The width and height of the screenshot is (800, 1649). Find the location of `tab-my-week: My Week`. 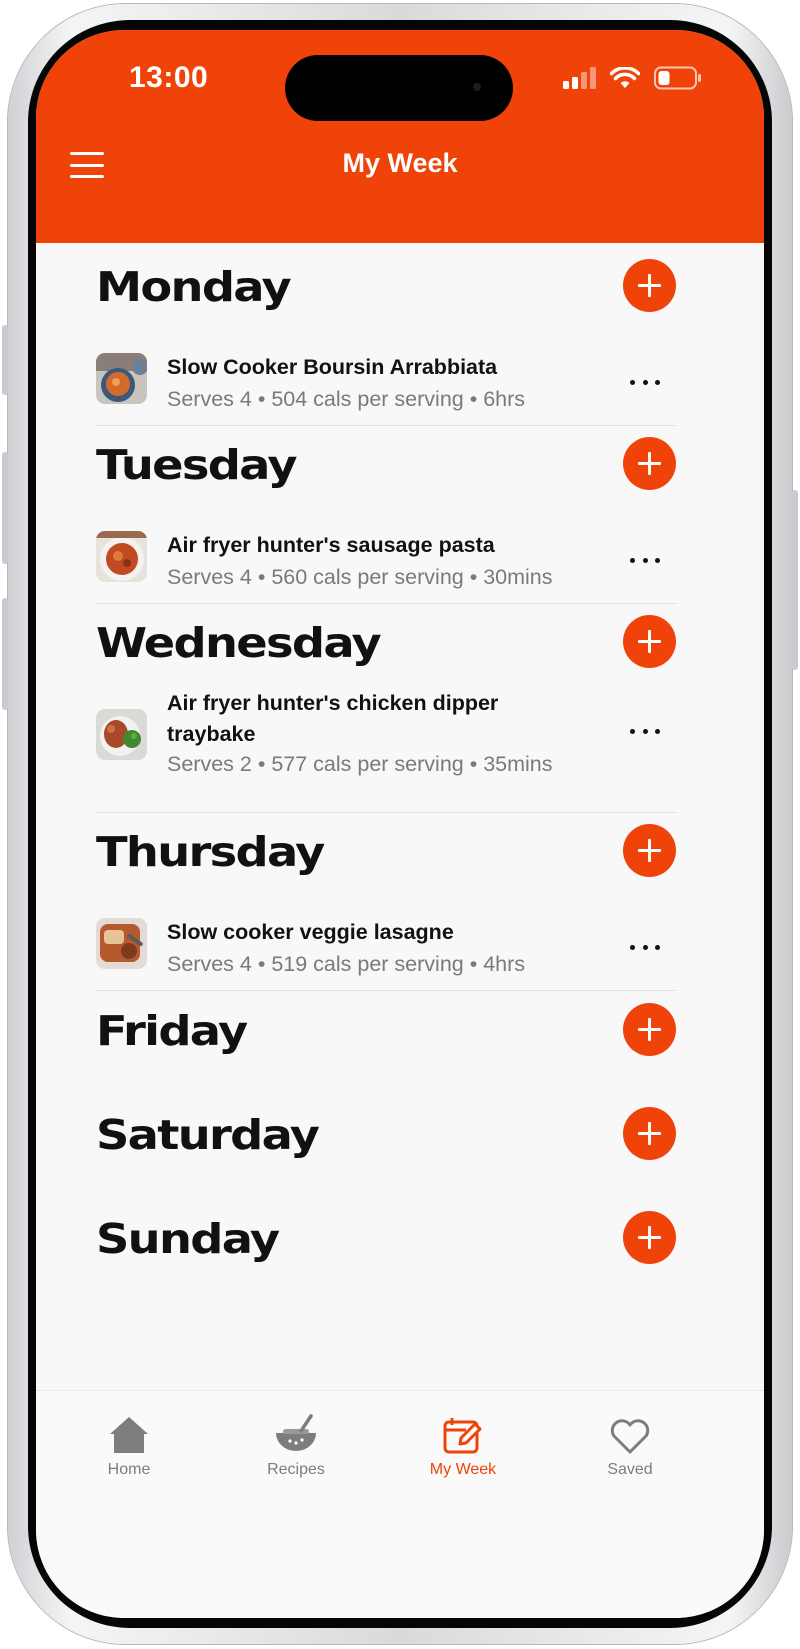

tab-my-week: My Week is located at coordinates (463, 1445).